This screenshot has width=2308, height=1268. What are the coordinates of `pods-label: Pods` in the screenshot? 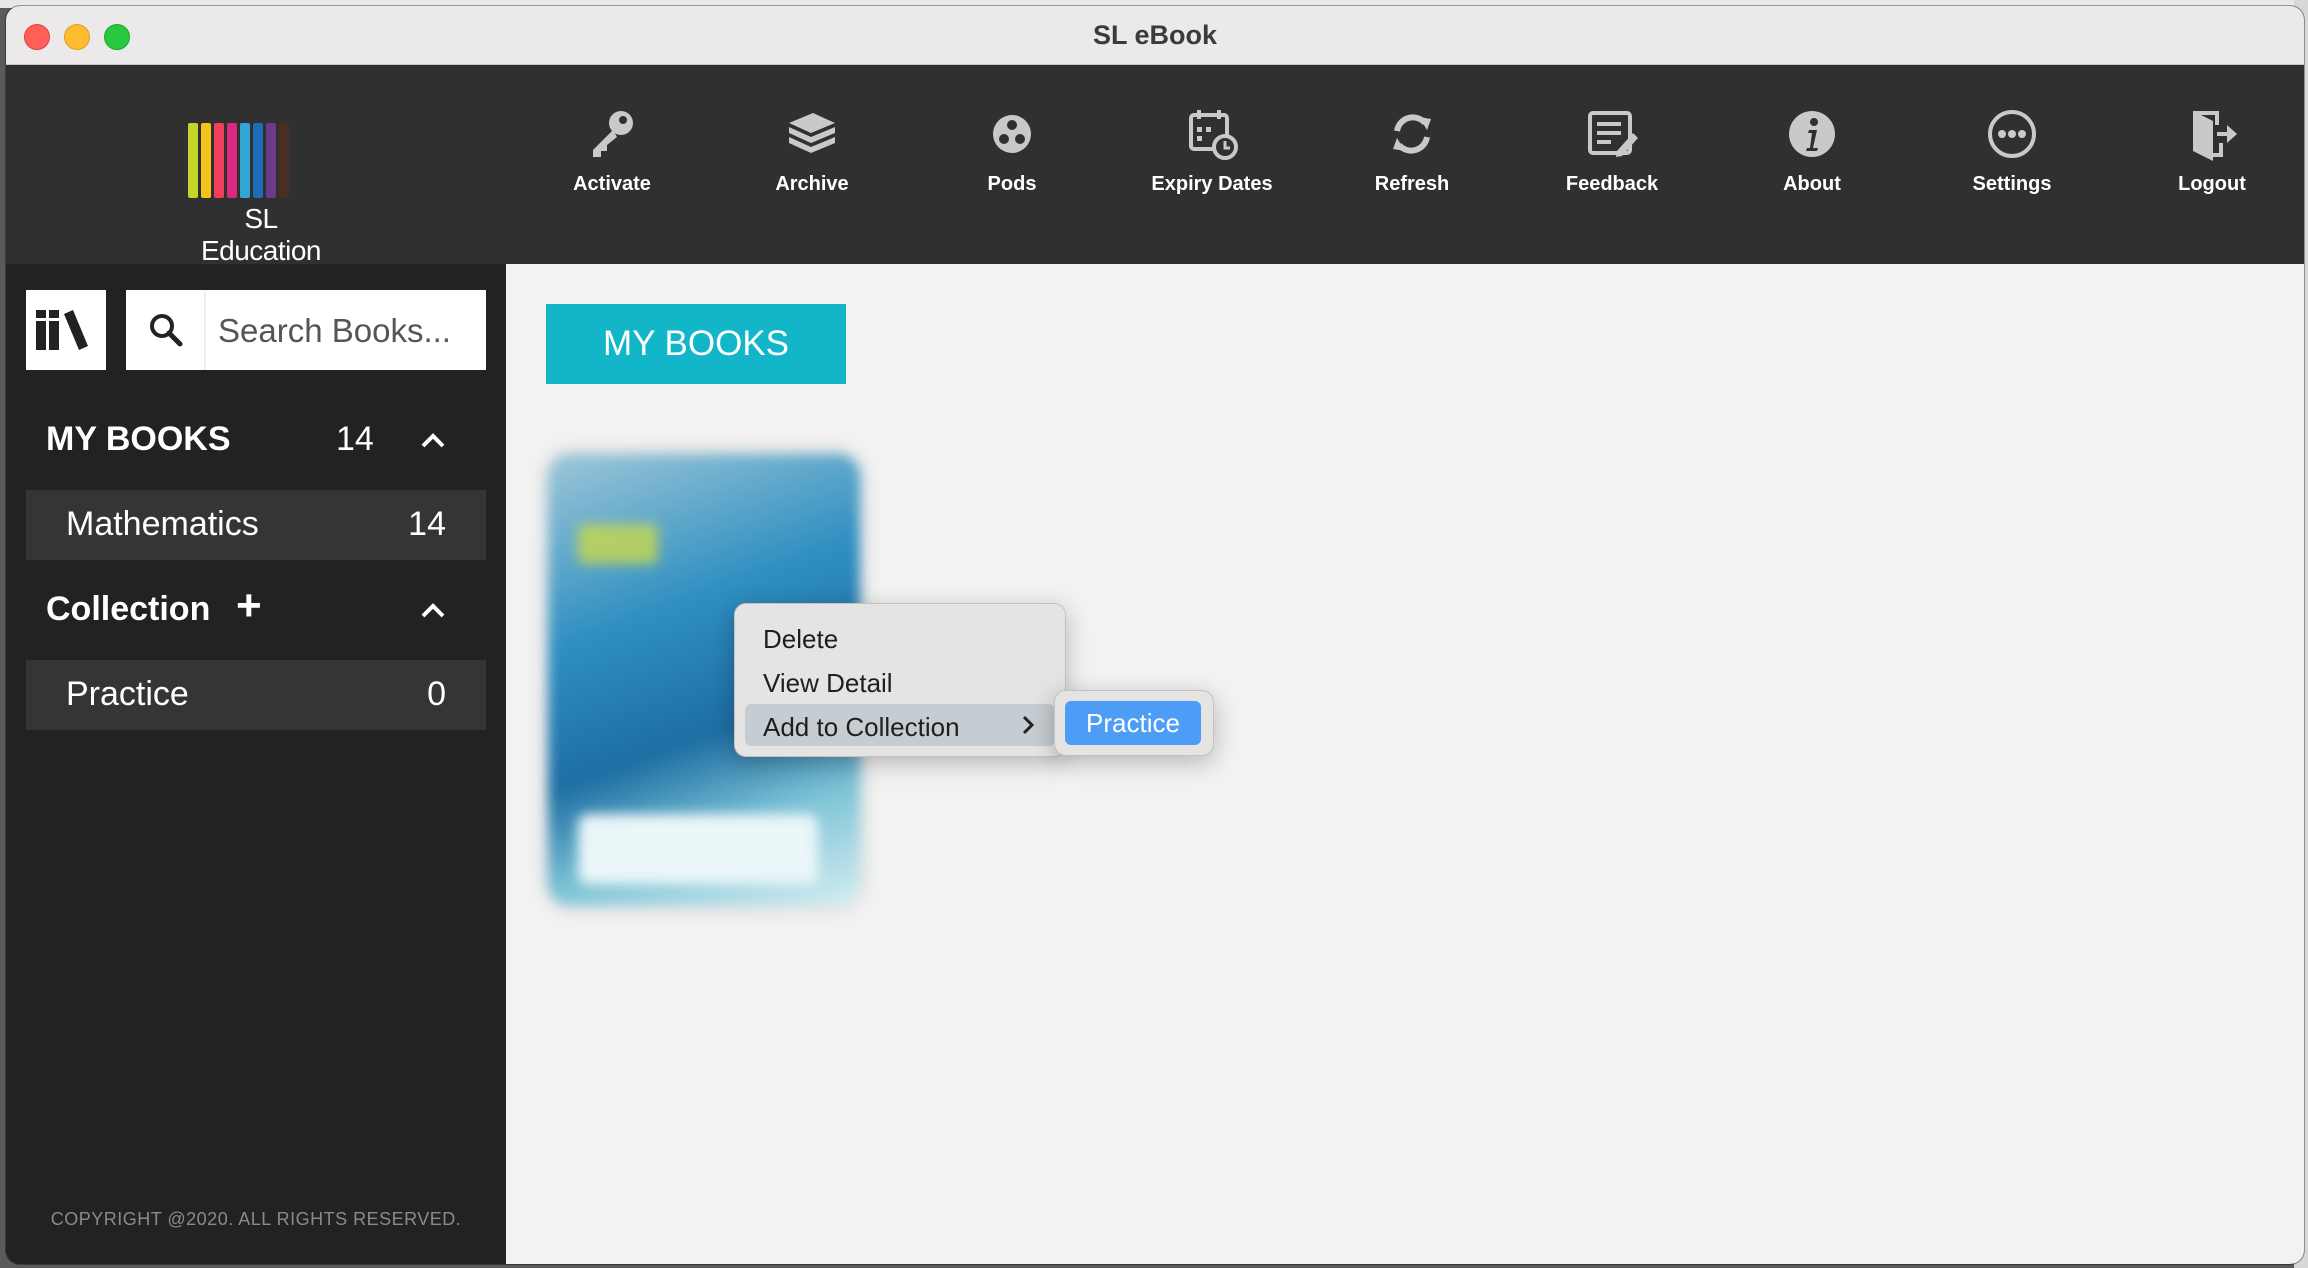 It's located at (1012, 184).